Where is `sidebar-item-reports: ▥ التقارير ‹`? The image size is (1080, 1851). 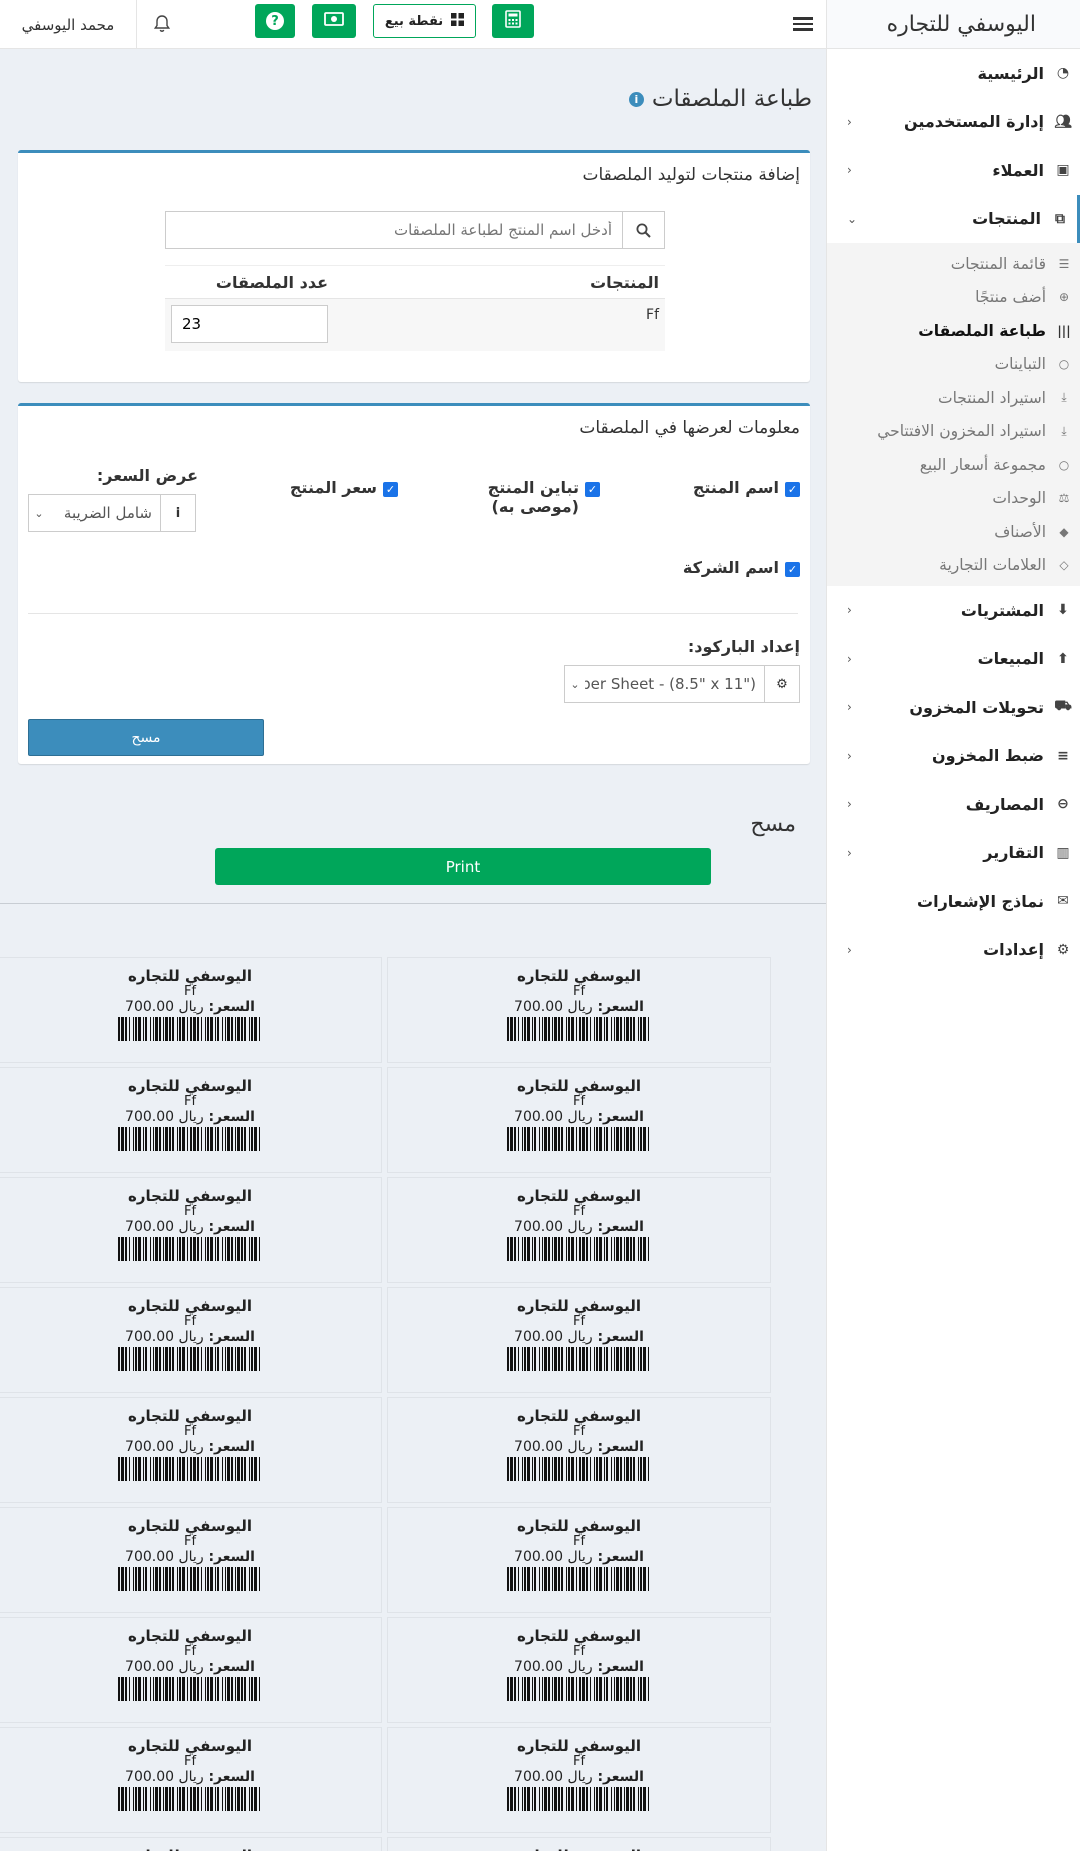
sidebar-item-reports: ▥ التقارير ‹ is located at coordinates (953, 853).